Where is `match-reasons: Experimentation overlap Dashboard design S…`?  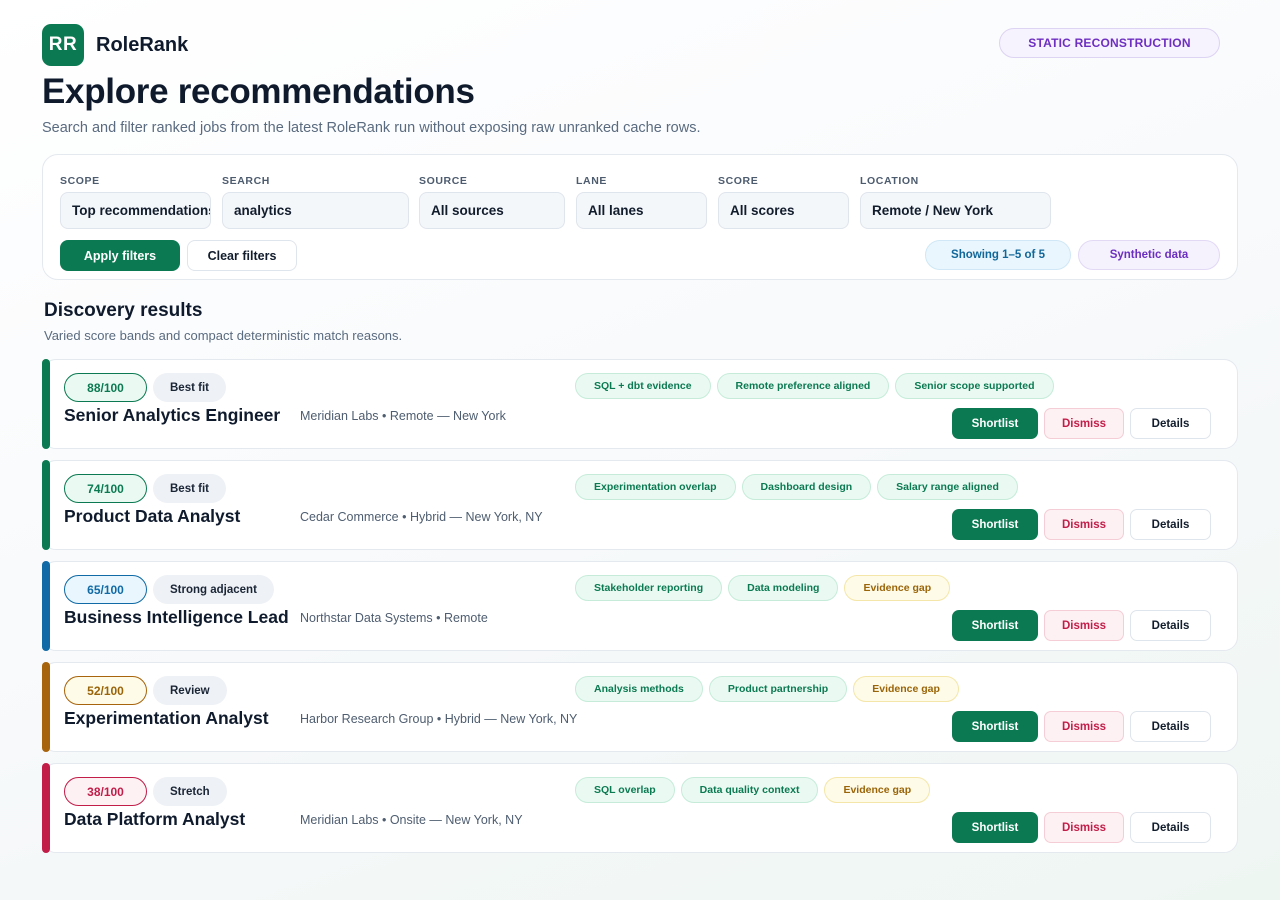 match-reasons: Experimentation overlap Dashboard design S… is located at coordinates (796, 487).